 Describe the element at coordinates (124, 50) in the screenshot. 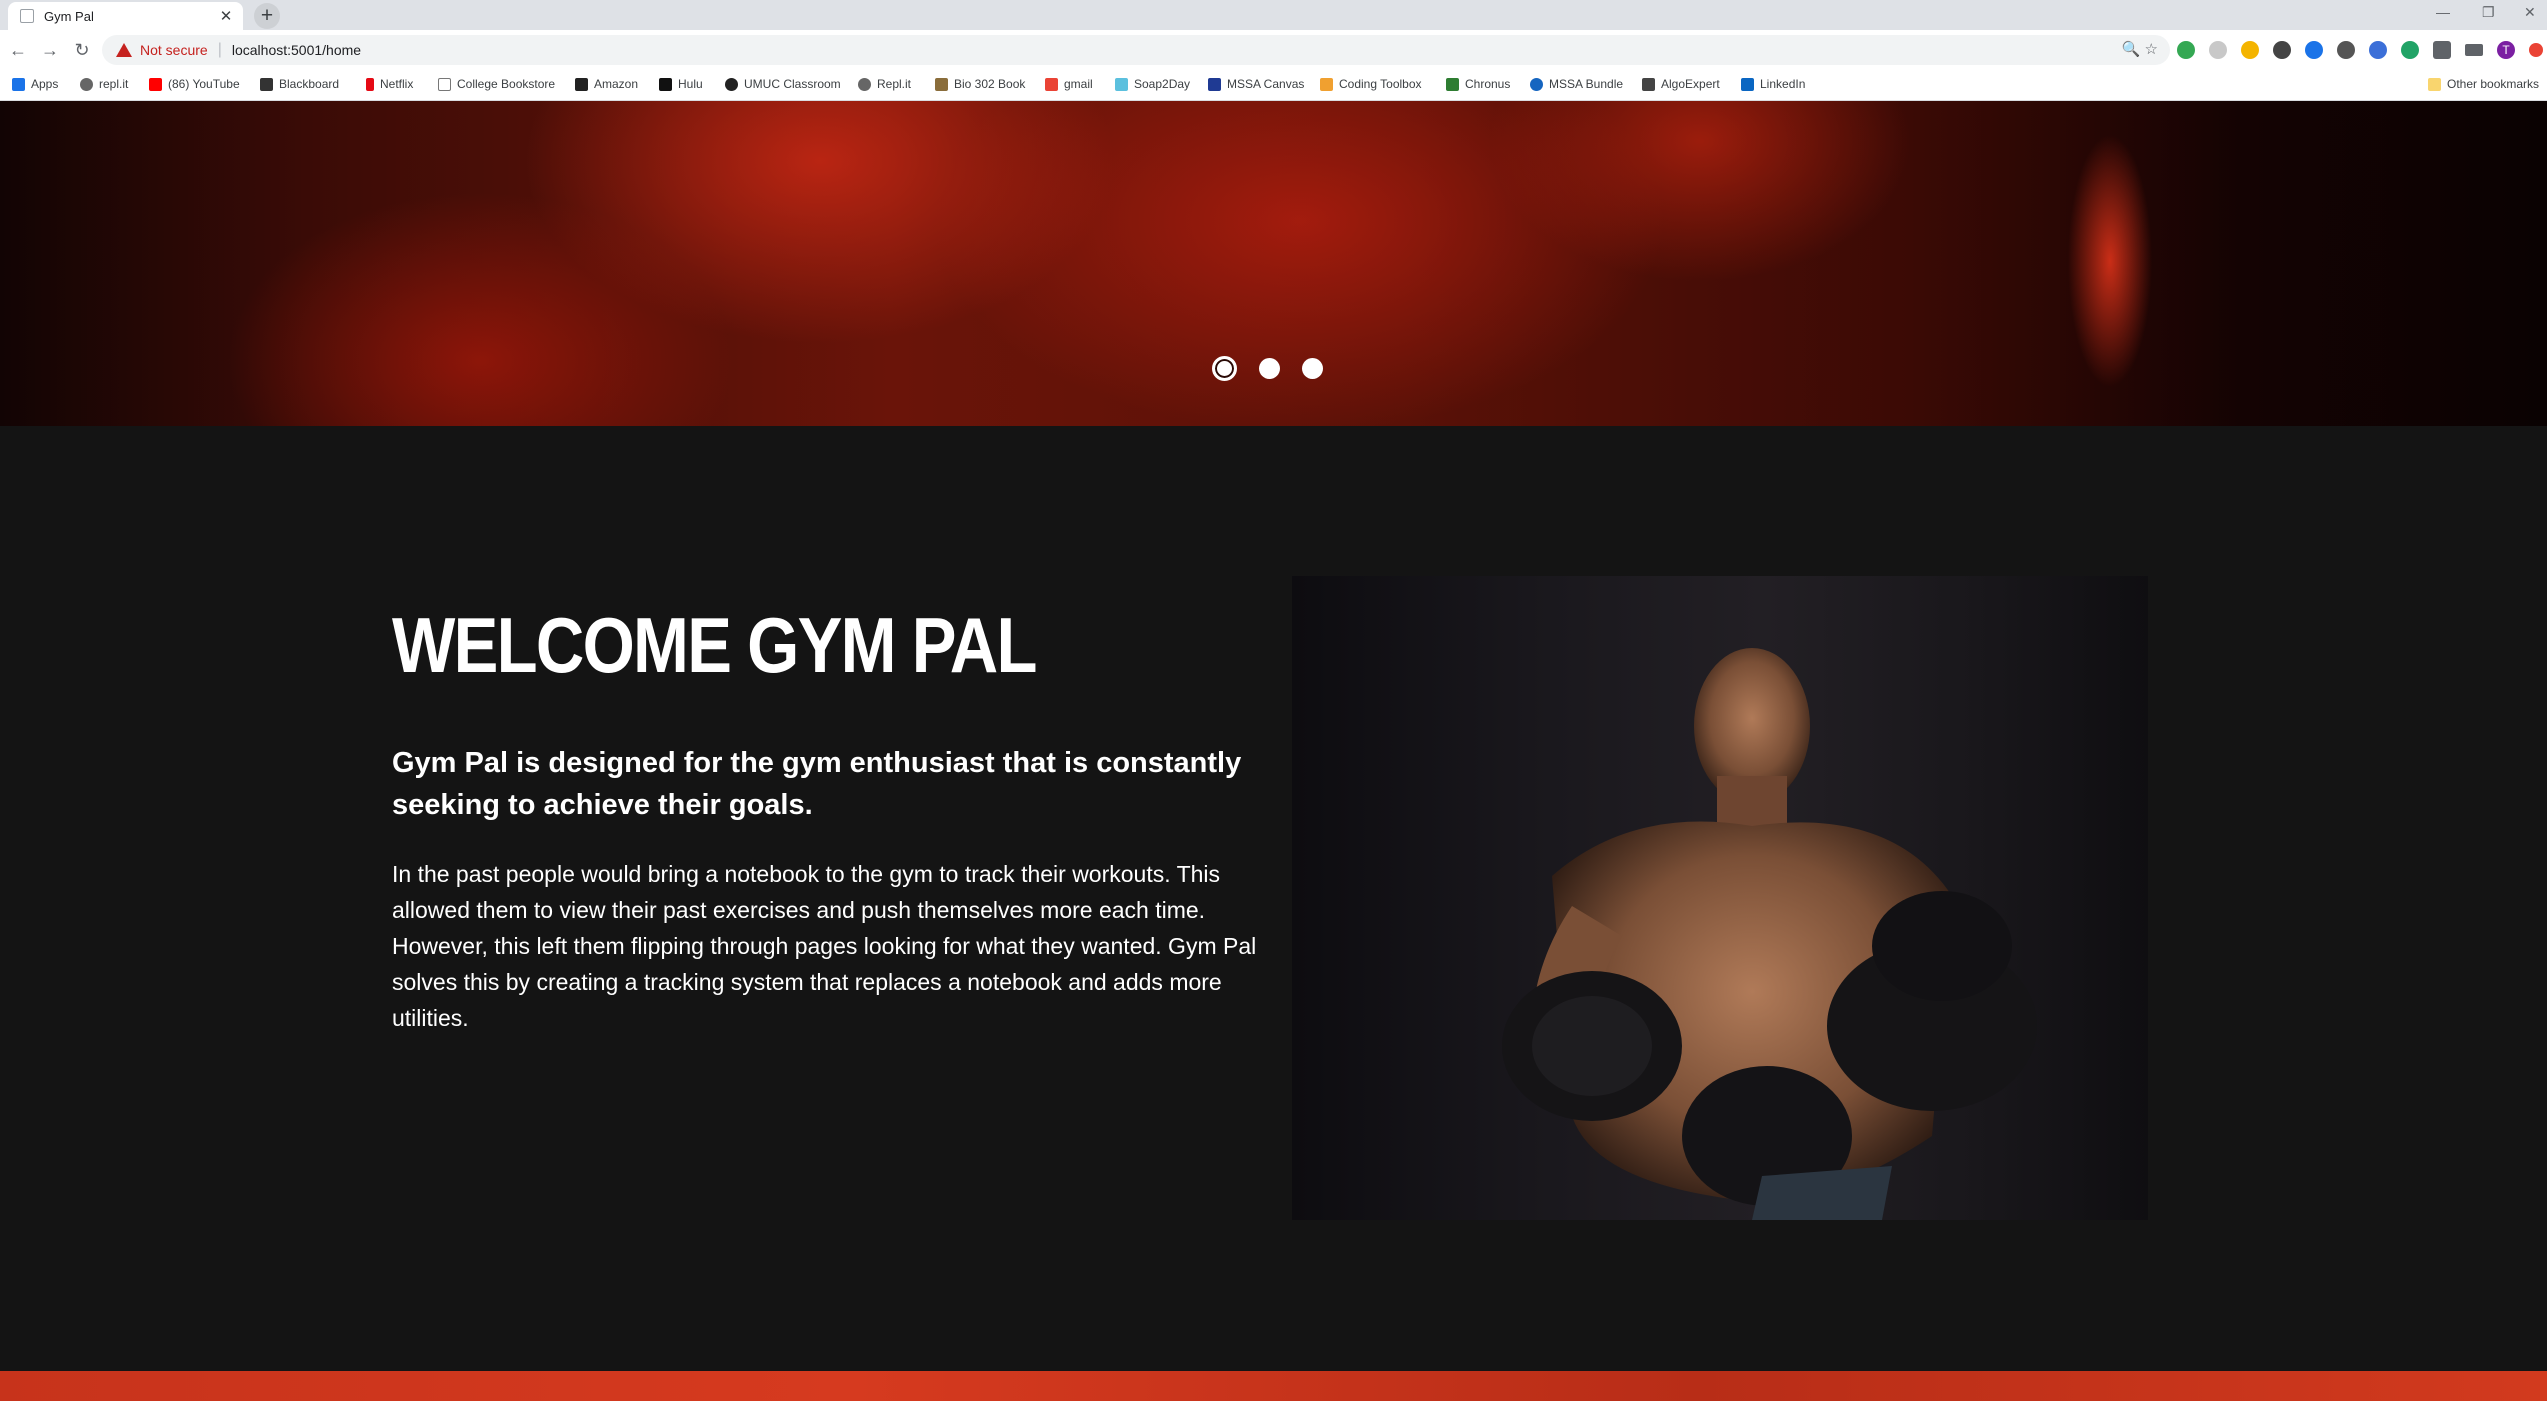

I see `warning-icon` at that location.